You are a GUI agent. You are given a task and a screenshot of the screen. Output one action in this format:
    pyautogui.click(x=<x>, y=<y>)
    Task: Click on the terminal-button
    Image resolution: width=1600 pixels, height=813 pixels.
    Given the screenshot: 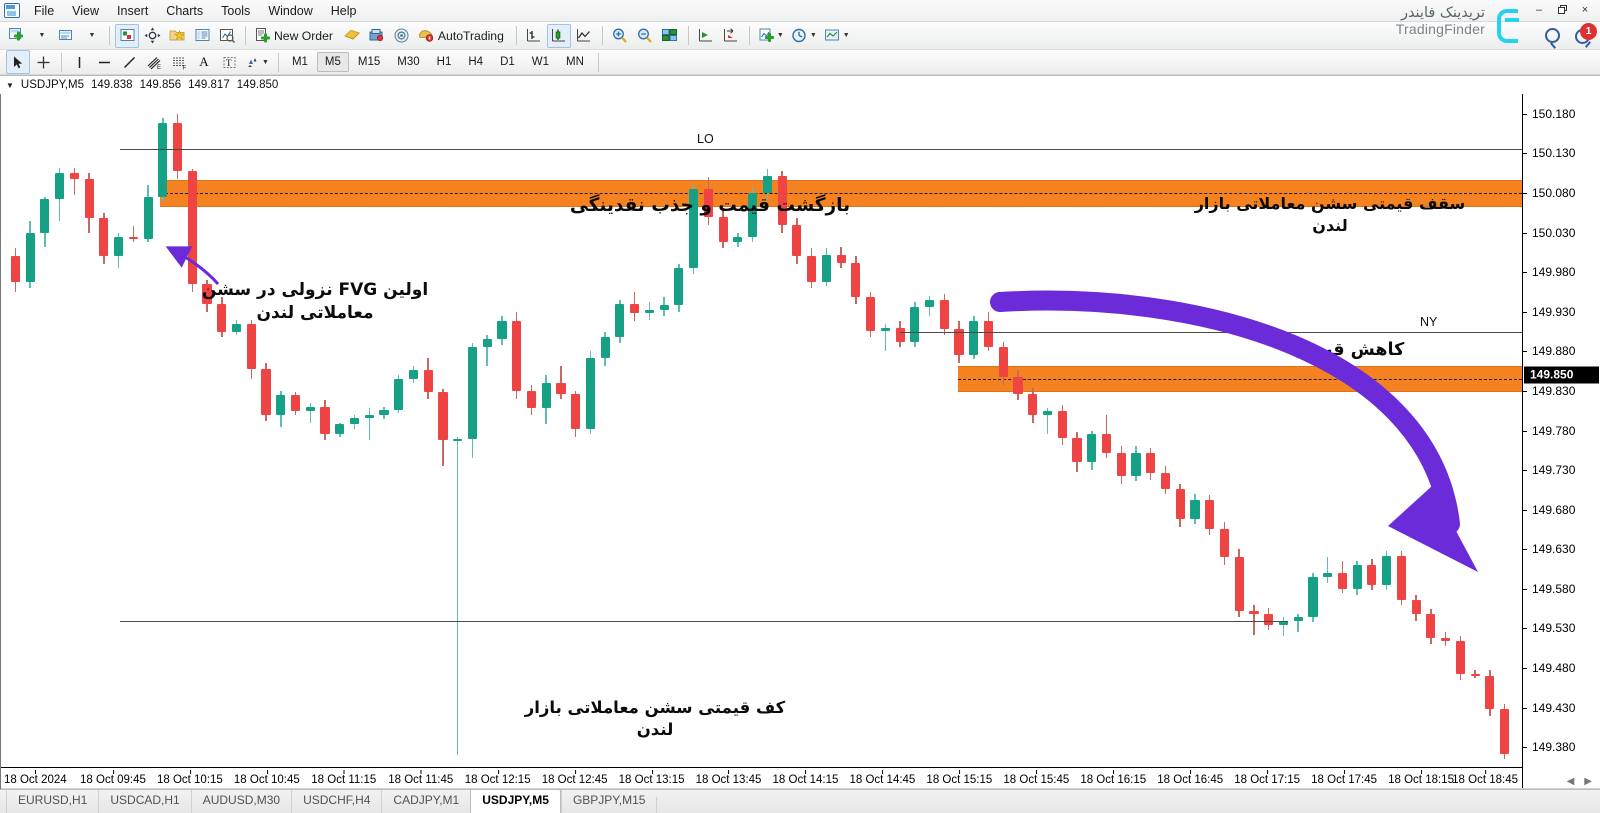 What is the action you would take?
    pyautogui.click(x=202, y=36)
    